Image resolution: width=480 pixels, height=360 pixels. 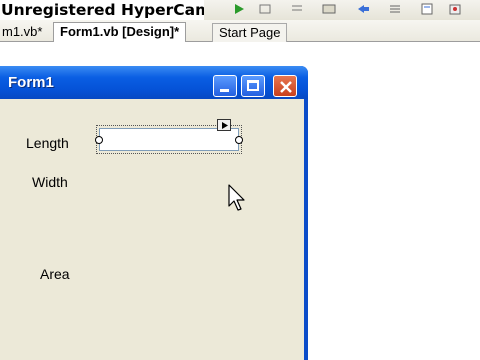 I want to click on length-label: Length, so click(x=47, y=143).